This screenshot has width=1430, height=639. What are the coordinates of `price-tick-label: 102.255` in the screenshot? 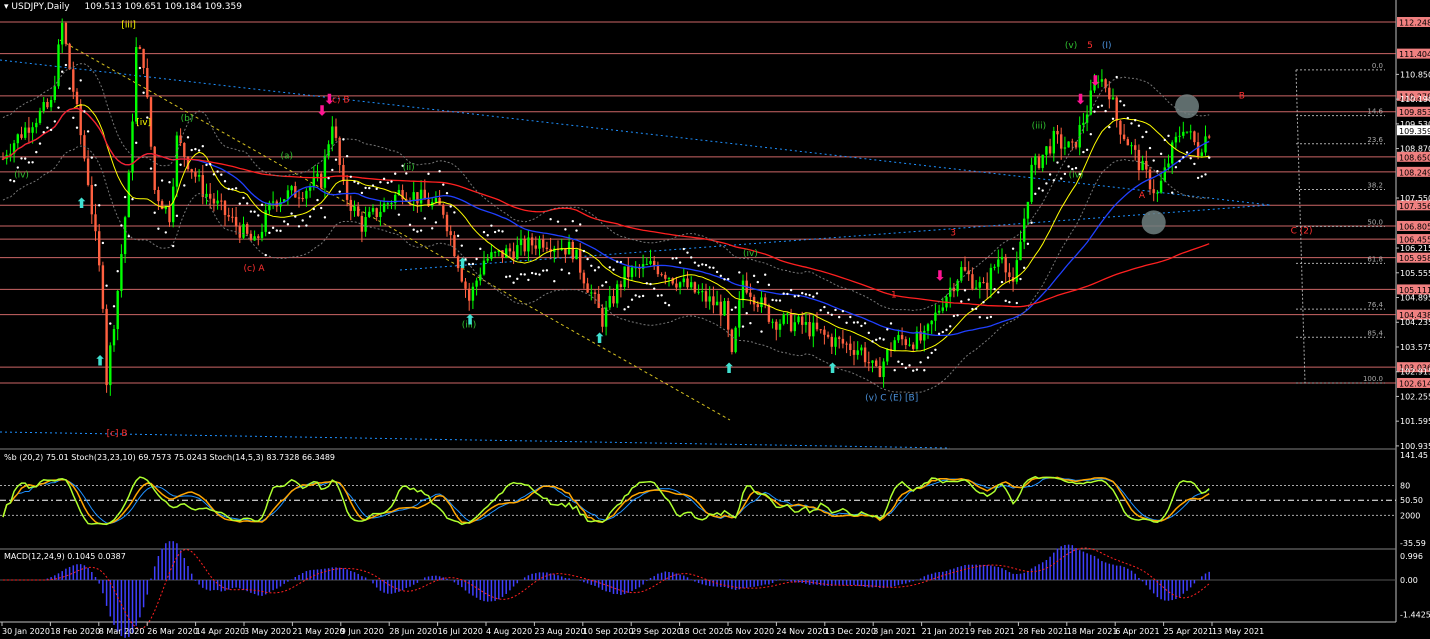 It's located at (1415, 396).